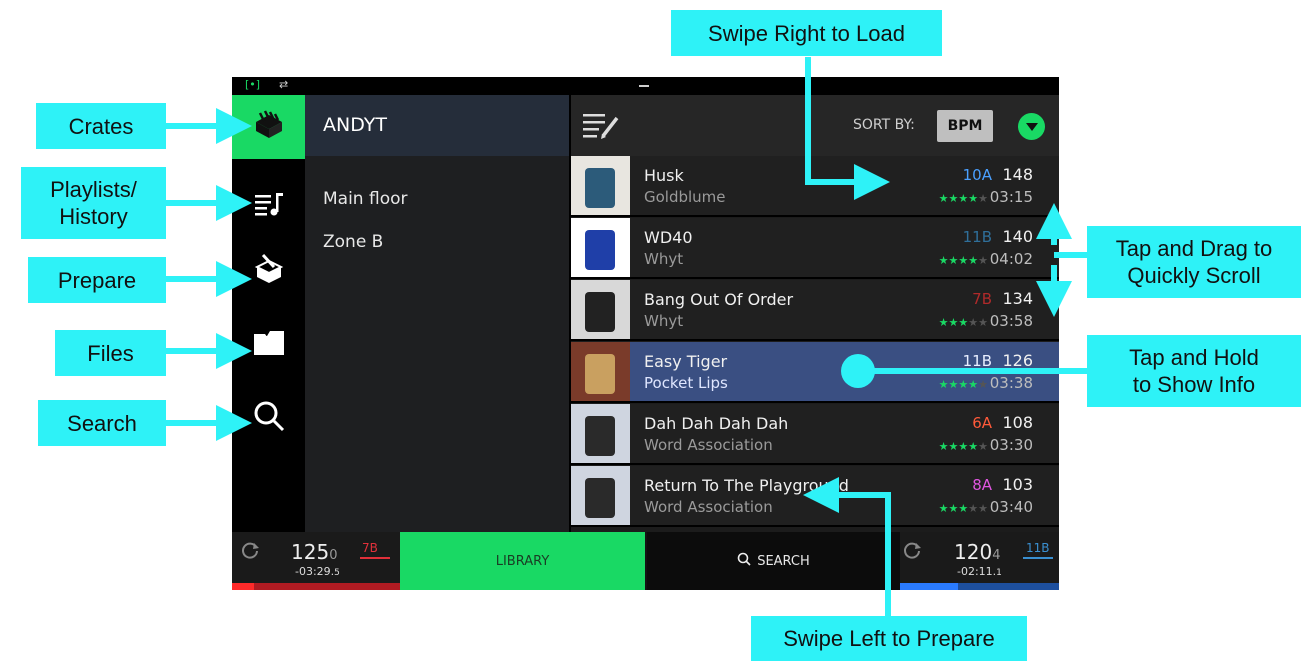 Image resolution: width=1311 pixels, height=661 pixels. Describe the element at coordinates (97, 280) in the screenshot. I see `callout-prepare: Prepare` at that location.